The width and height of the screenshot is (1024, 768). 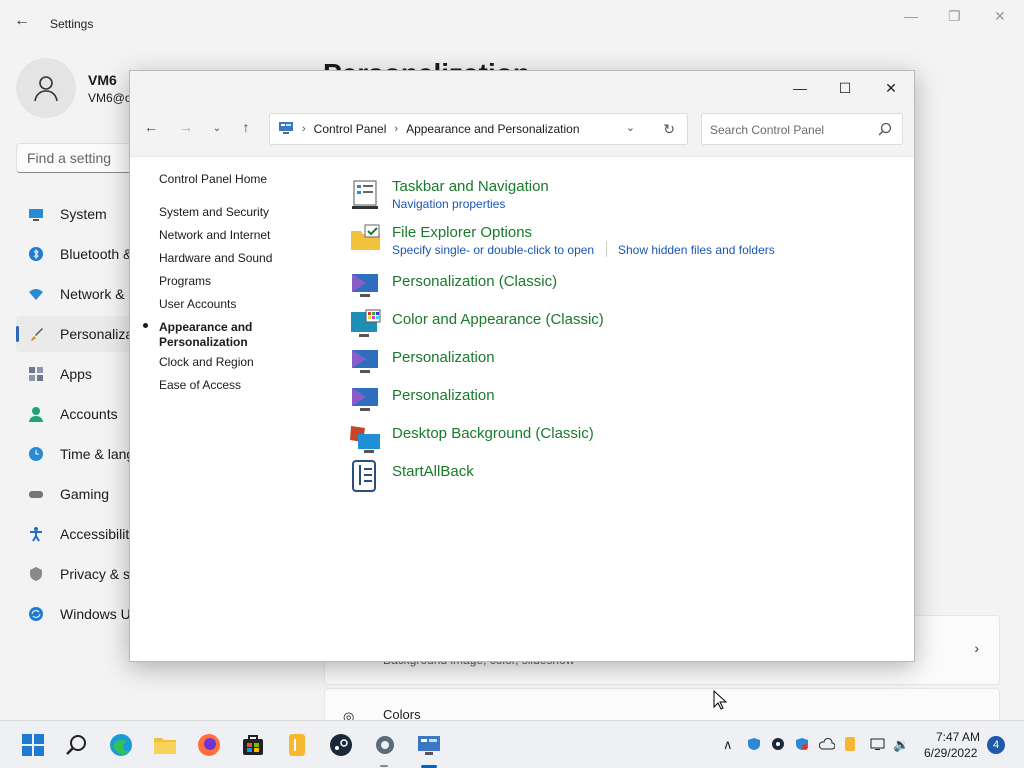 I want to click on user-icon, so click(x=46, y=89).